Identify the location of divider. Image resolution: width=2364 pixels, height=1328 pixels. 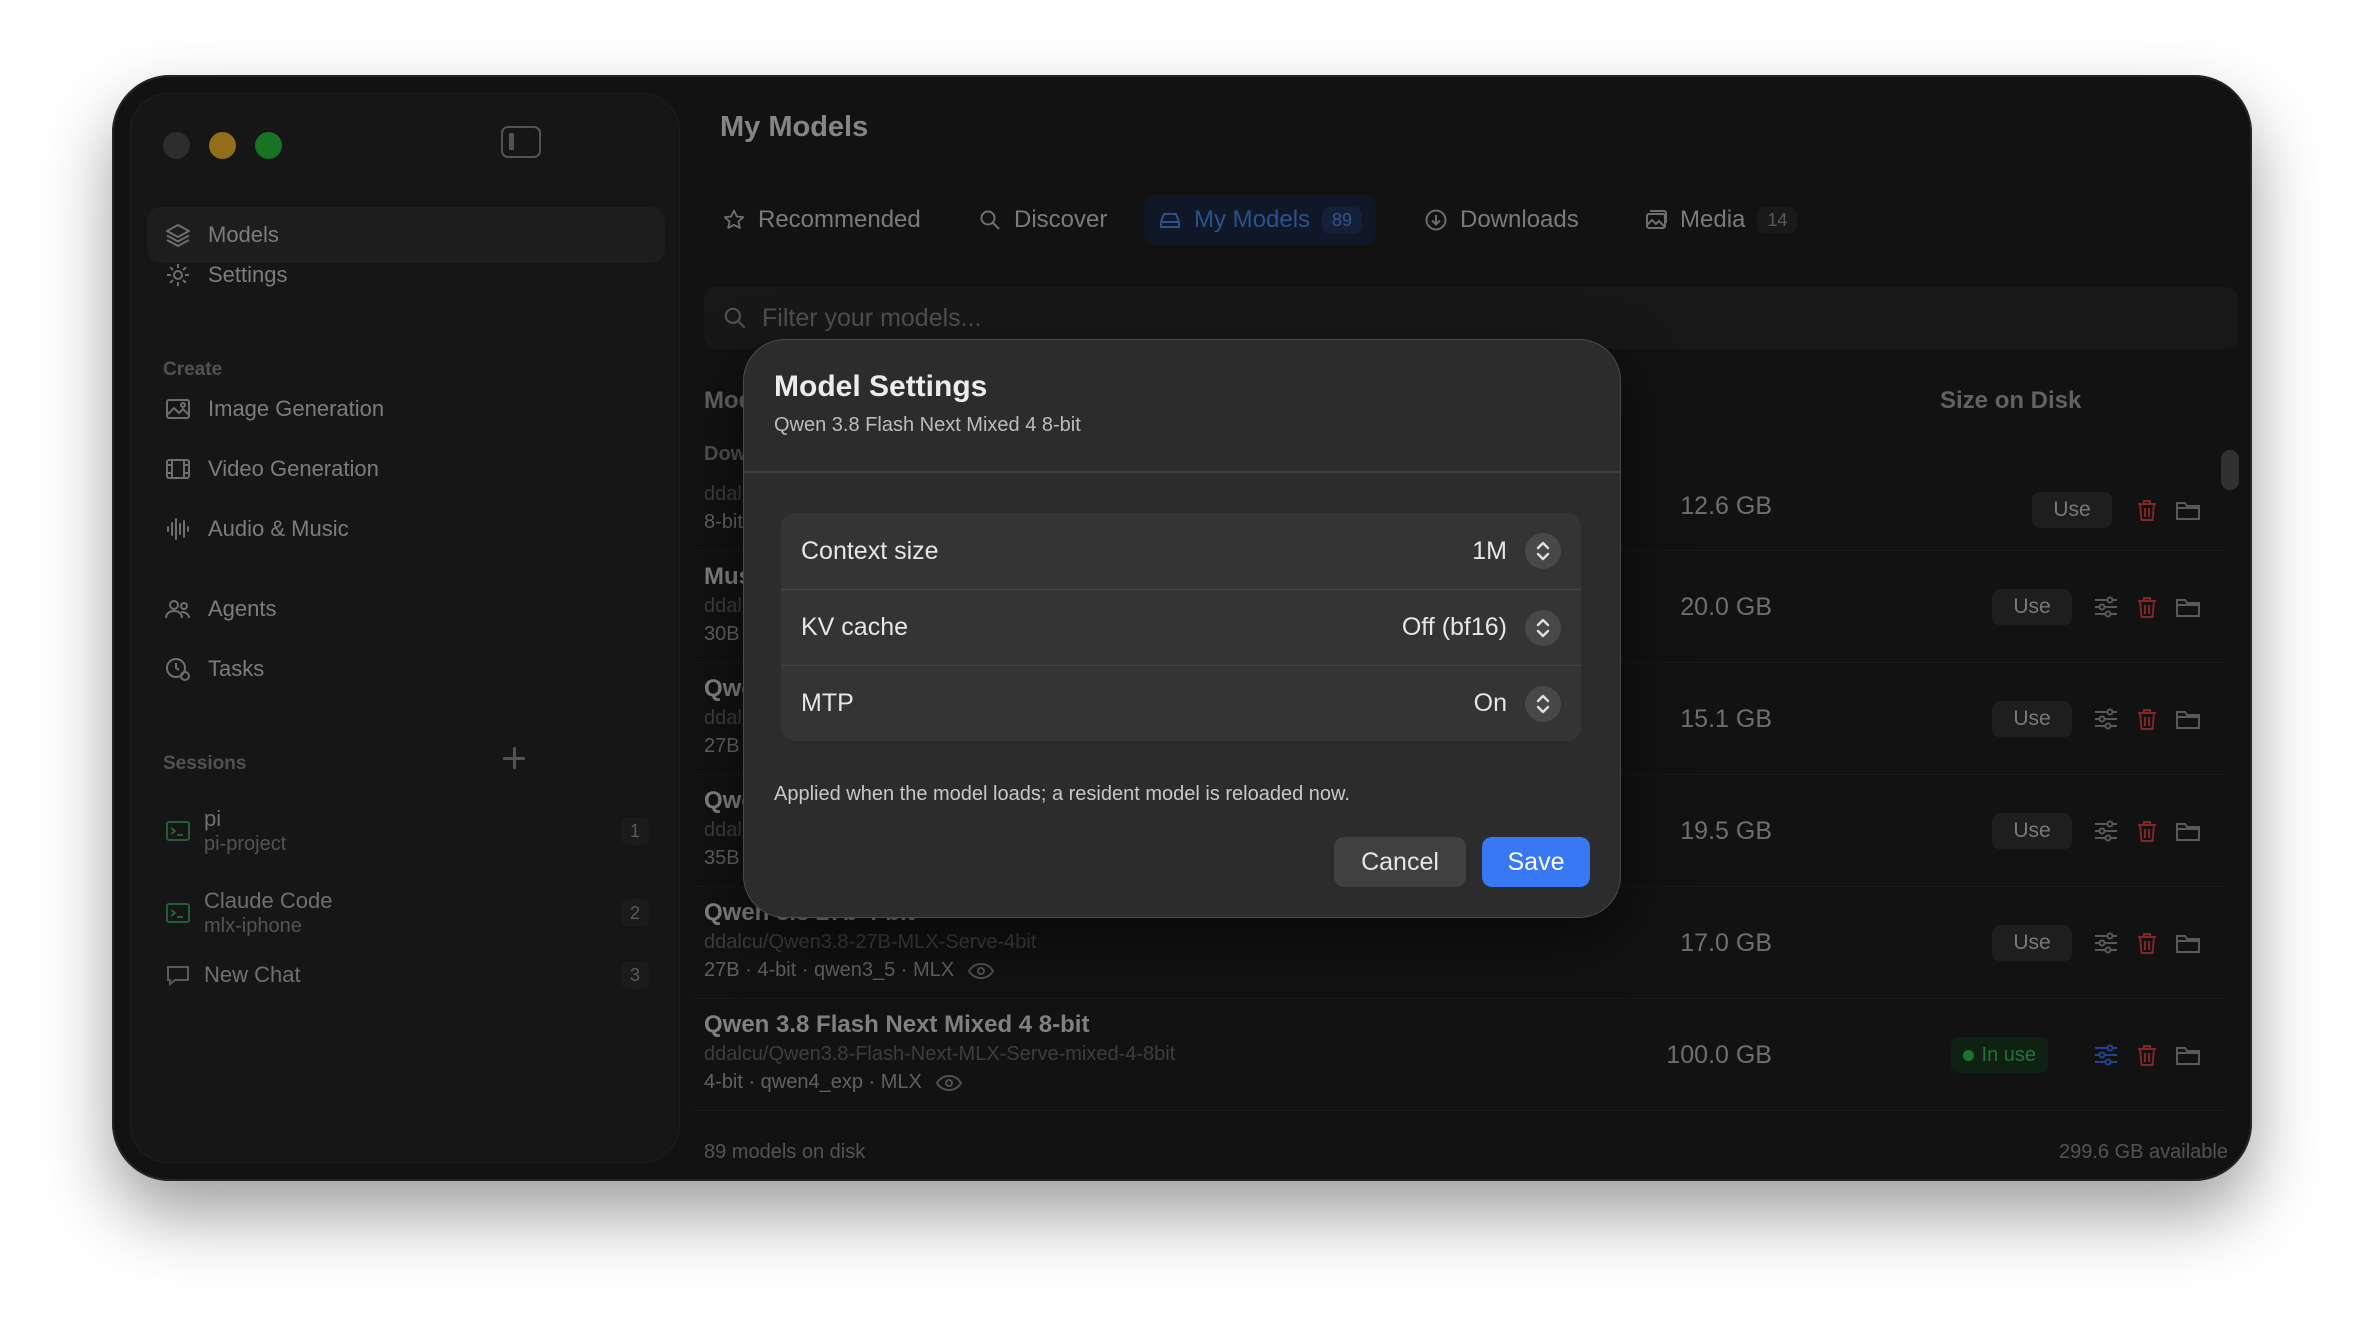
(1182, 472).